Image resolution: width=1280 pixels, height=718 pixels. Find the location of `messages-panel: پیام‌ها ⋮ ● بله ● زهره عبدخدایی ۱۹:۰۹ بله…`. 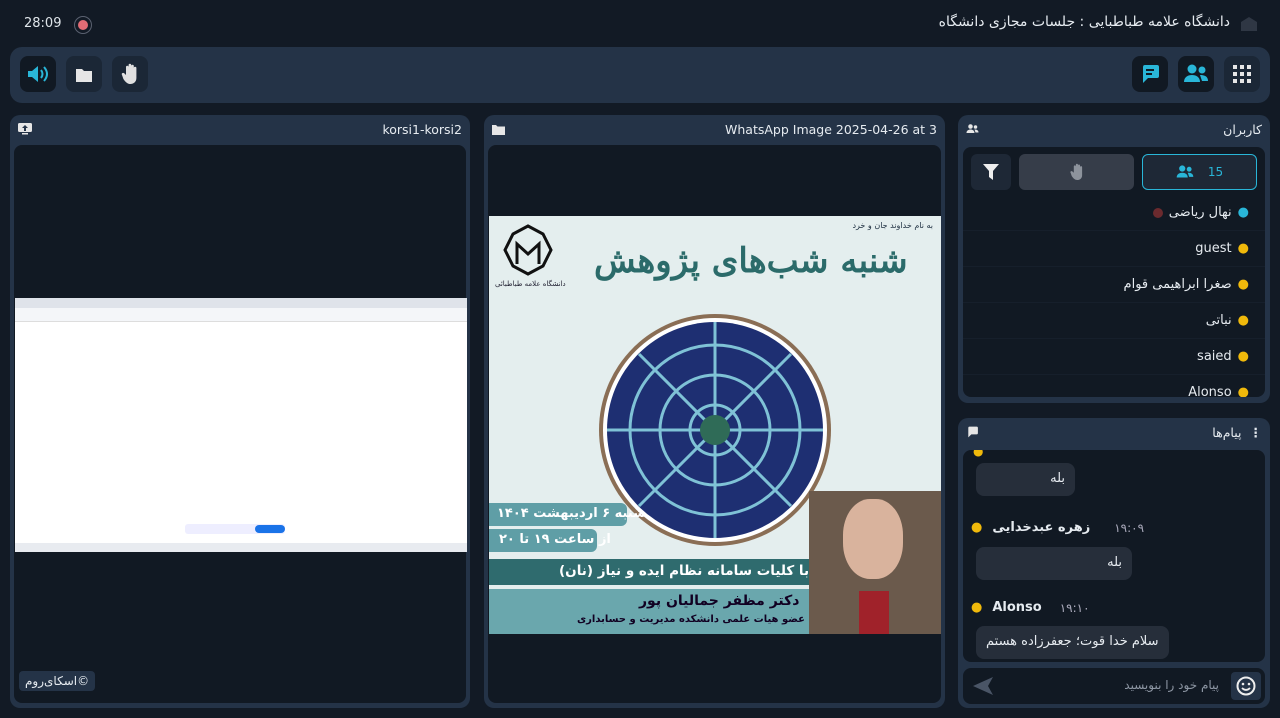

messages-panel: پیام‌ها ⋮ ● بله ● زهره عبدخدایی ۱۹:۰۹ بله… is located at coordinates (1114, 563).